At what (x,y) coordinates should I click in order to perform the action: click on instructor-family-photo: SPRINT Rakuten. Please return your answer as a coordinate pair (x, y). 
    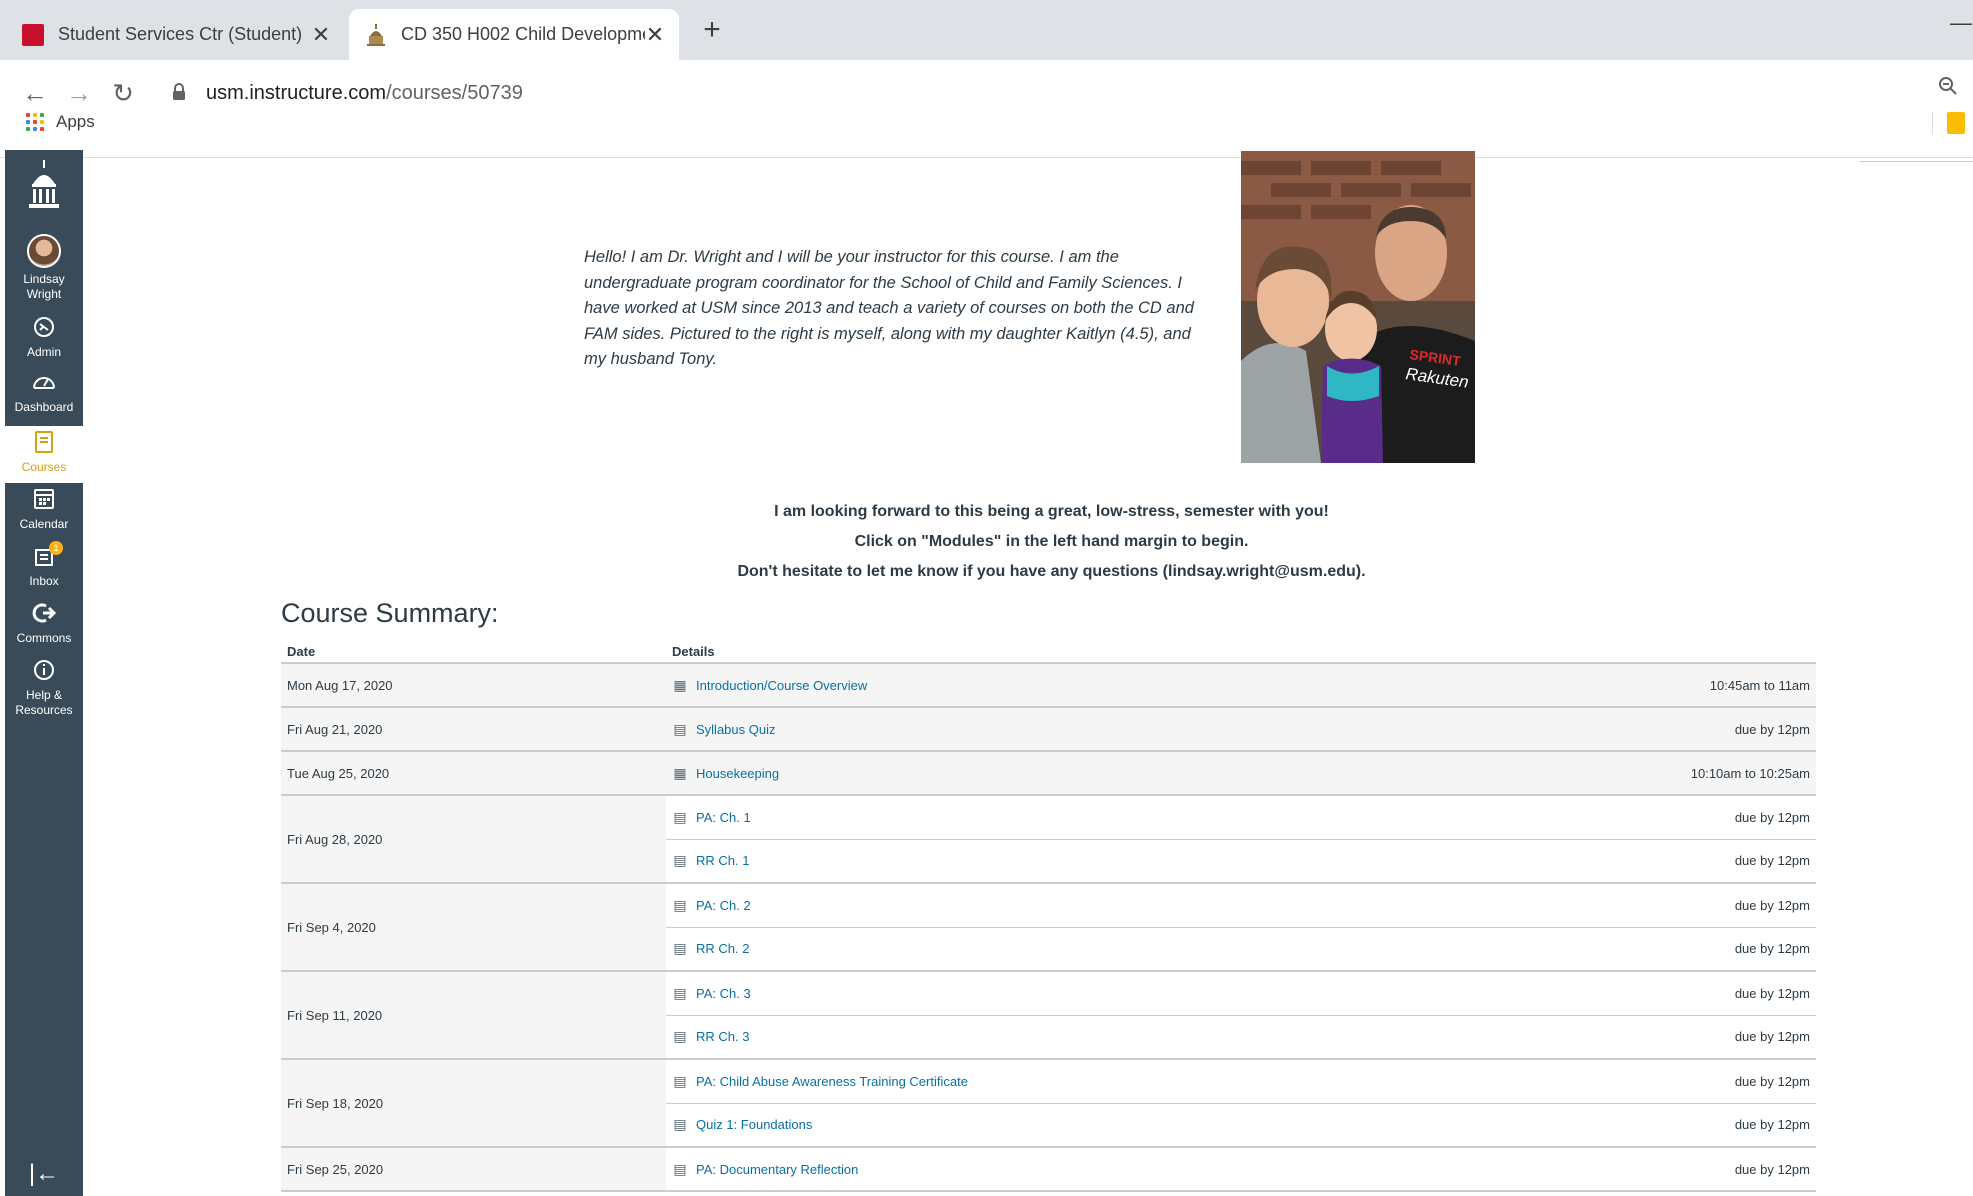
    Looking at the image, I should click on (1358, 307).